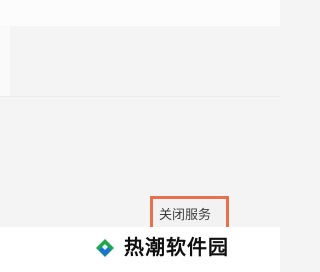 The height and width of the screenshot is (272, 320). Describe the element at coordinates (185, 215) in the screenshot. I see `close-service-label: 关闭服务` at that location.